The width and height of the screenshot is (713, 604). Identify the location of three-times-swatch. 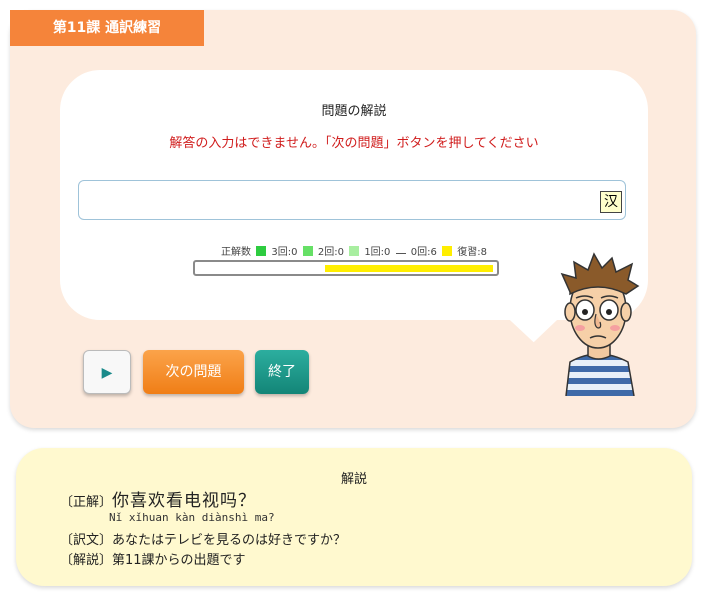
(261, 251).